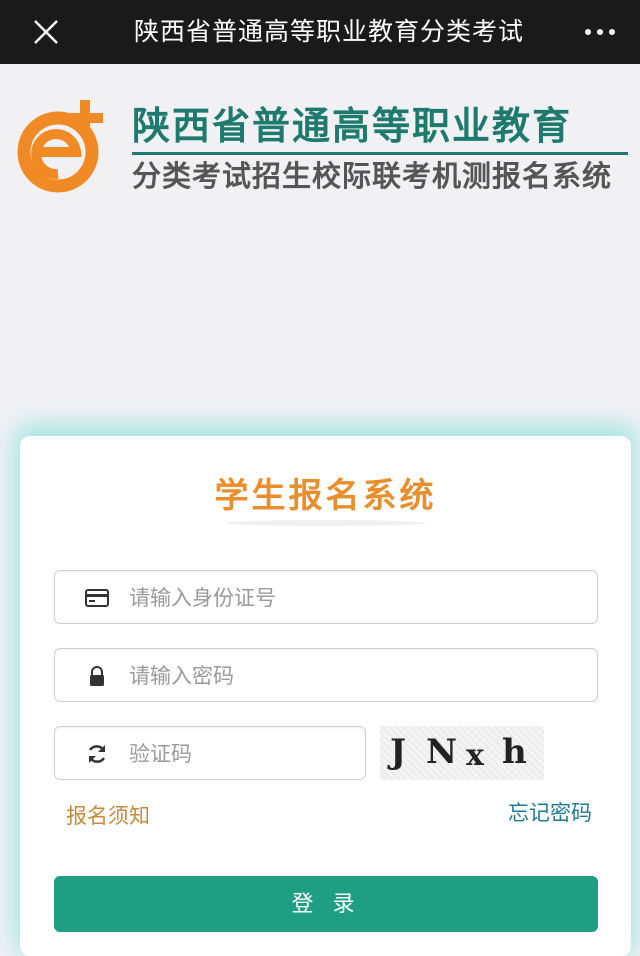  Describe the element at coordinates (514, 752) in the screenshot. I see `captcha-char: h` at that location.